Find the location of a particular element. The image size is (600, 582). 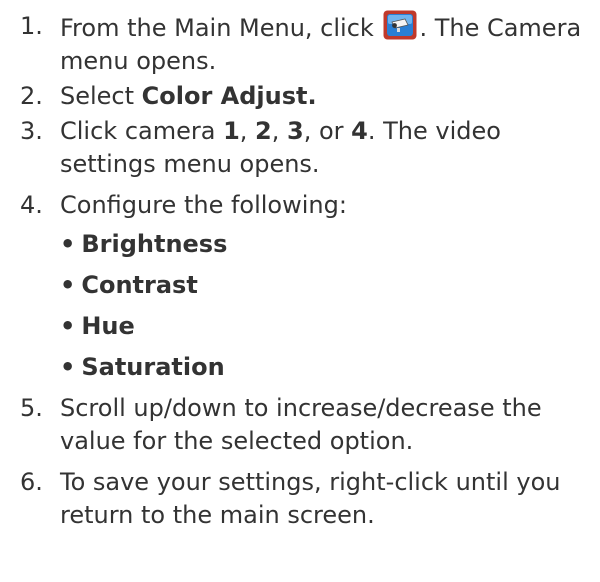

step-number: 4. is located at coordinates (31, 205).